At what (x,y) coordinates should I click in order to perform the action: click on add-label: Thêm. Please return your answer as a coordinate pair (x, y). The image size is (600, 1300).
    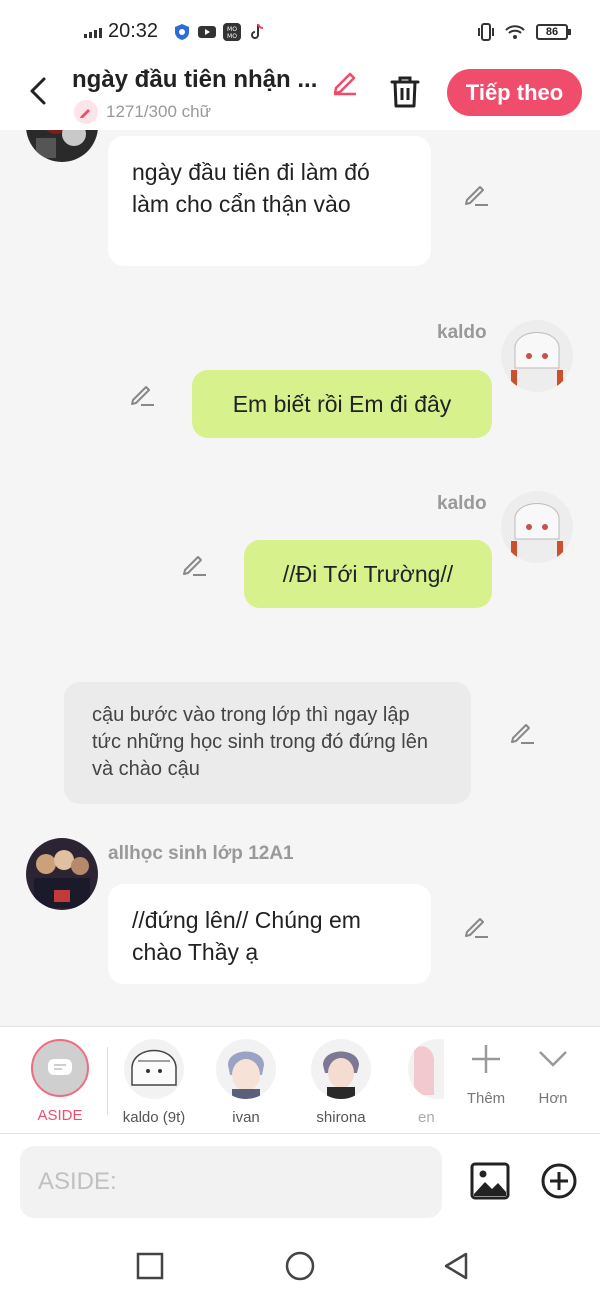
    Looking at the image, I should click on (486, 1098).